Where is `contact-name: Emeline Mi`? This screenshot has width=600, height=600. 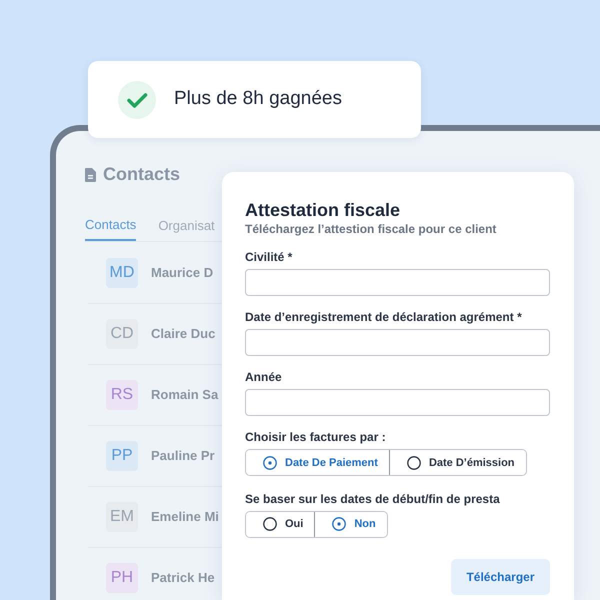
contact-name: Emeline Mi is located at coordinates (185, 517).